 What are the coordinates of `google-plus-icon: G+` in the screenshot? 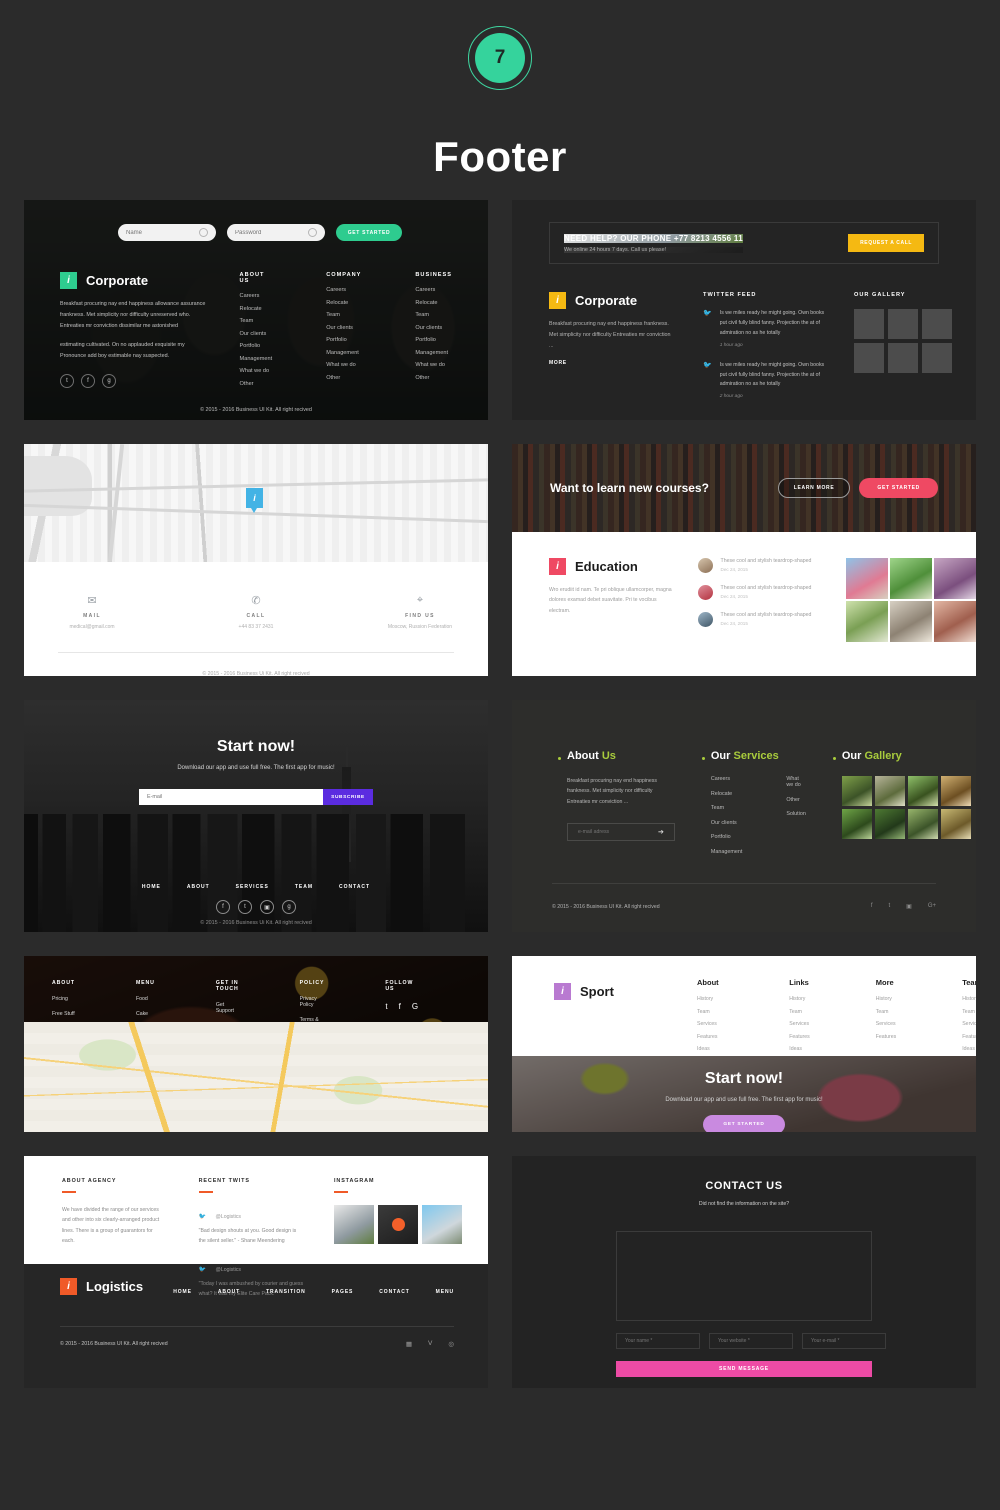 It's located at (932, 906).